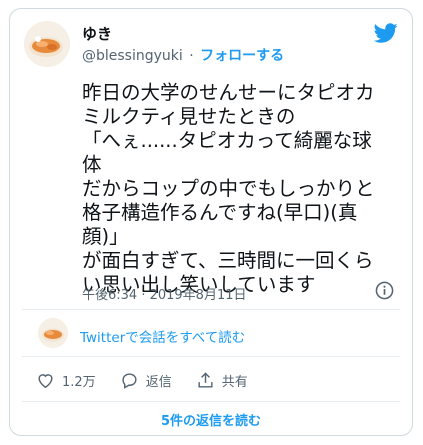 The height and width of the screenshot is (445, 423). Describe the element at coordinates (386, 33) in the screenshot. I see `twitter-bird-icon` at that location.